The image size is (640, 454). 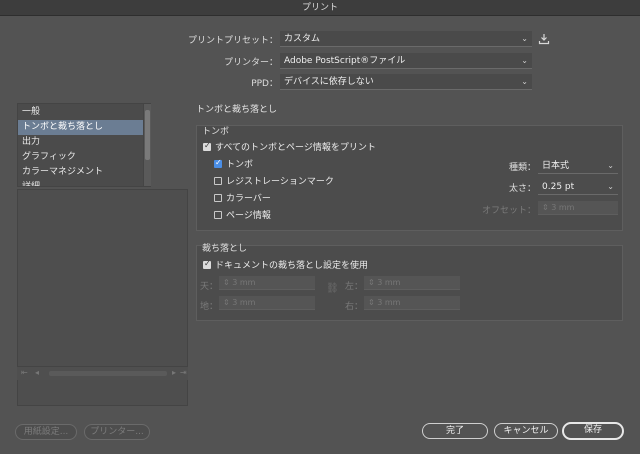 I want to click on sidebar-item-color-management: カラーマネジメント, so click(x=84, y=172).